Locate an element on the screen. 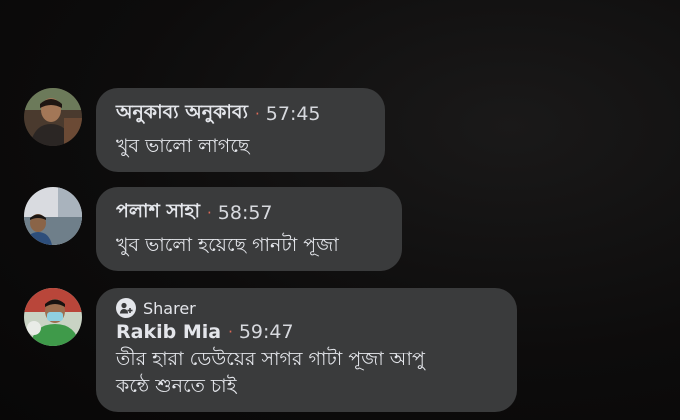 The width and height of the screenshot is (680, 420). comment-meta: অনুকাব্য অনুকাব্য · 57:45 is located at coordinates (240, 114).